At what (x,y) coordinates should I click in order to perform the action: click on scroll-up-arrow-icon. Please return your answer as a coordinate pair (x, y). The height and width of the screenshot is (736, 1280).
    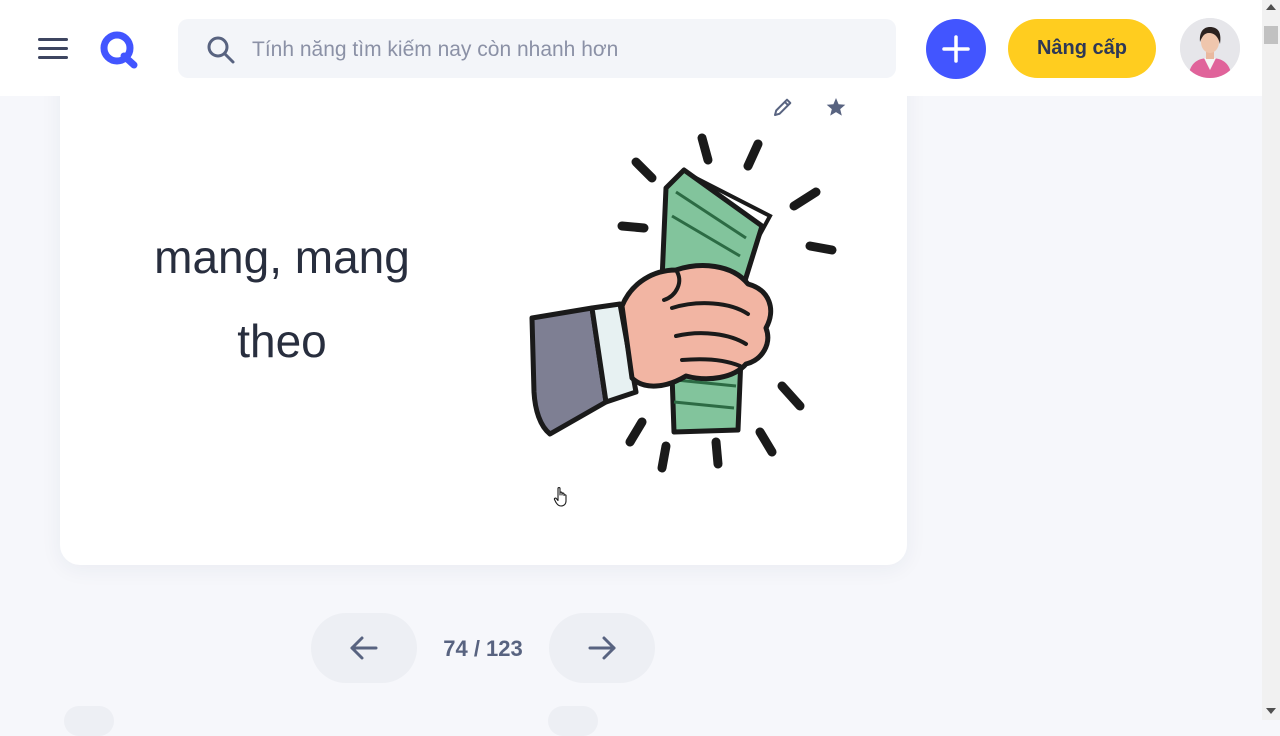
    Looking at the image, I should click on (1271, 7).